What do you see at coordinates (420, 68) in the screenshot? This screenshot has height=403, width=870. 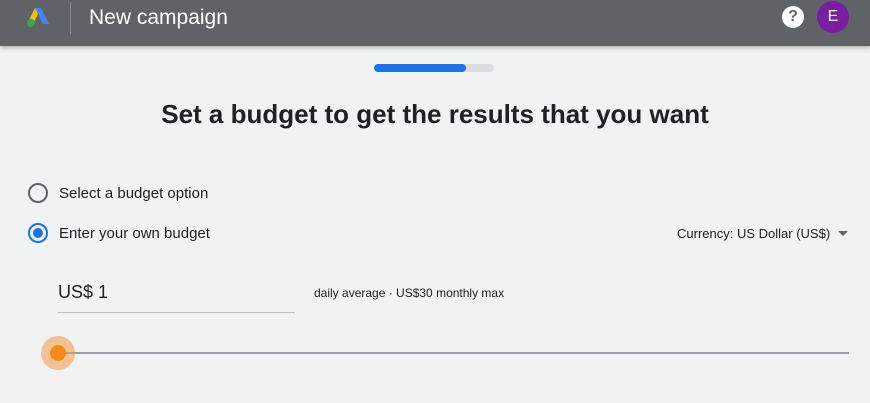 I see `step-progress-fill` at bounding box center [420, 68].